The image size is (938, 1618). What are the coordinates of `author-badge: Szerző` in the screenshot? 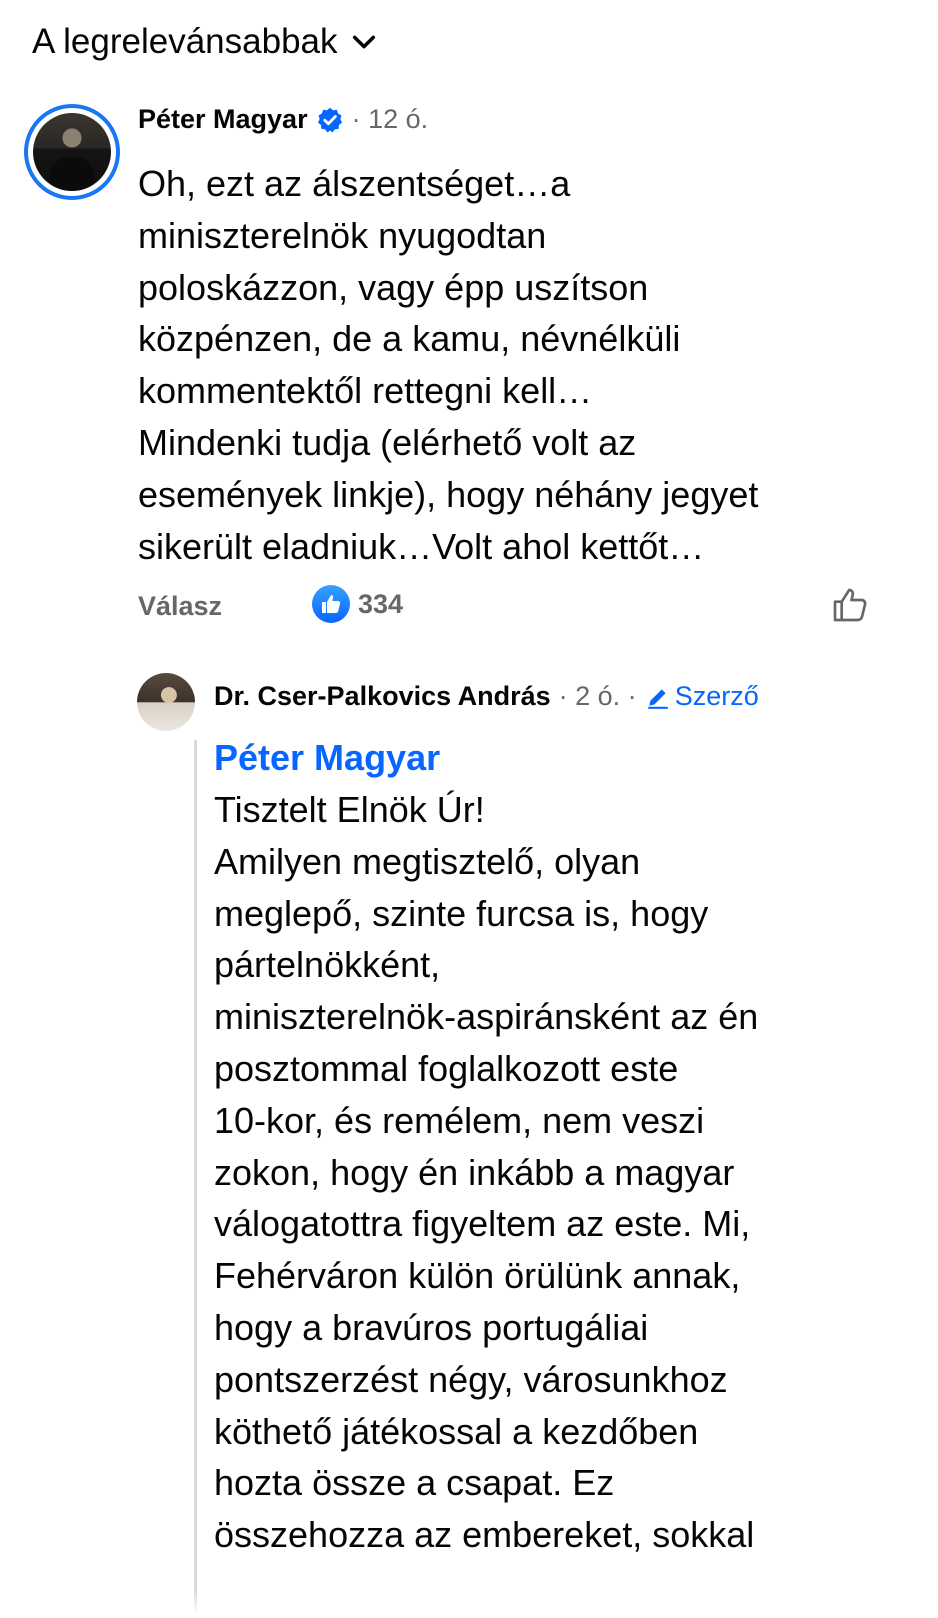 It's located at (702, 696).